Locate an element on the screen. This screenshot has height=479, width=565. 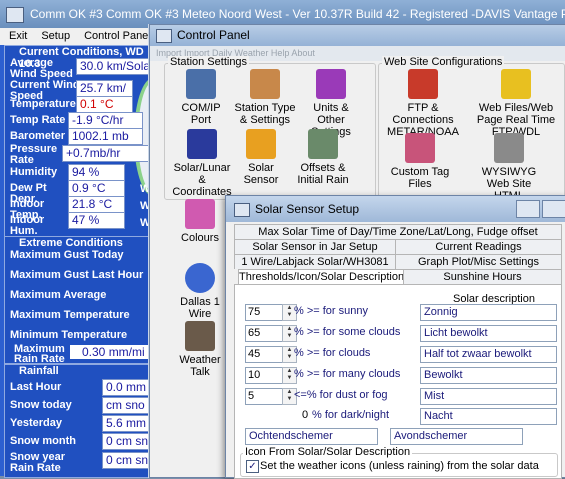
control-panel-title-bar: Control Panel is located at coordinates (357, 35).